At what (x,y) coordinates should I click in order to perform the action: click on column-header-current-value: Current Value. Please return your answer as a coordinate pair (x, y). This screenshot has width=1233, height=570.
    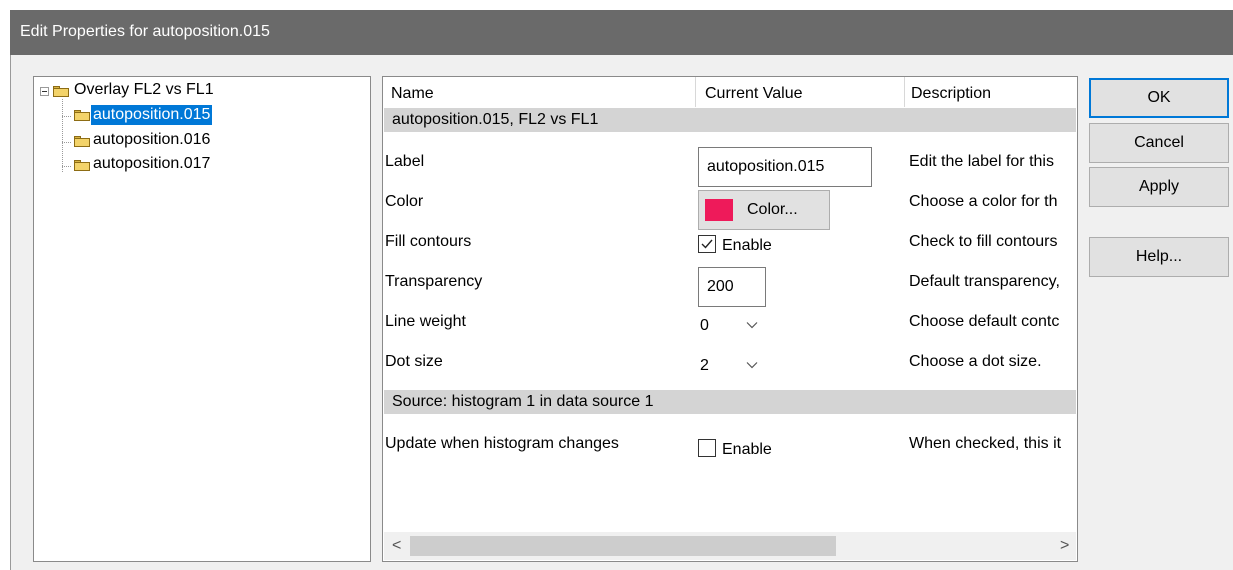
    Looking at the image, I should click on (754, 94).